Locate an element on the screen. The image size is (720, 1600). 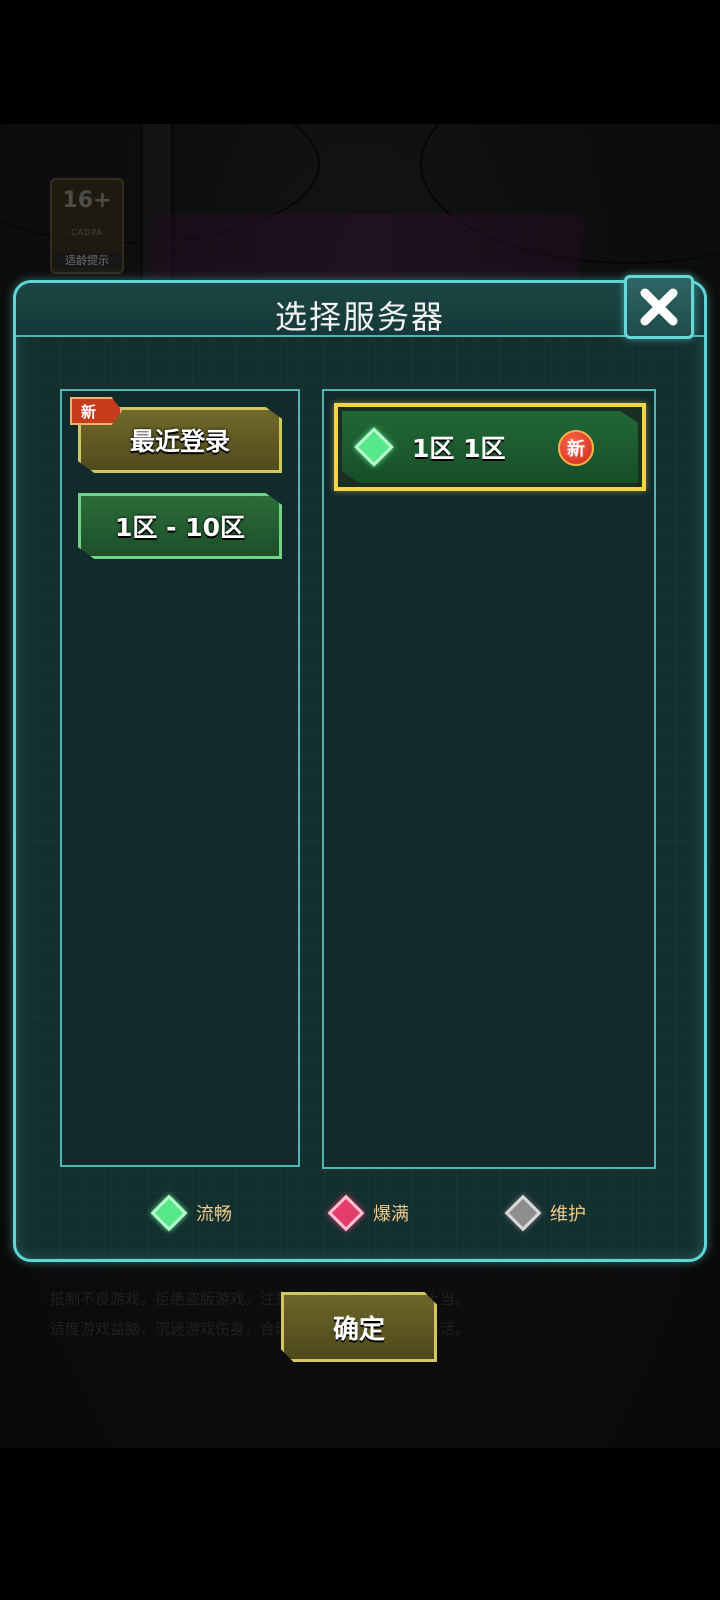
legend-item-maintenance: 维护 is located at coordinates (545, 1213).